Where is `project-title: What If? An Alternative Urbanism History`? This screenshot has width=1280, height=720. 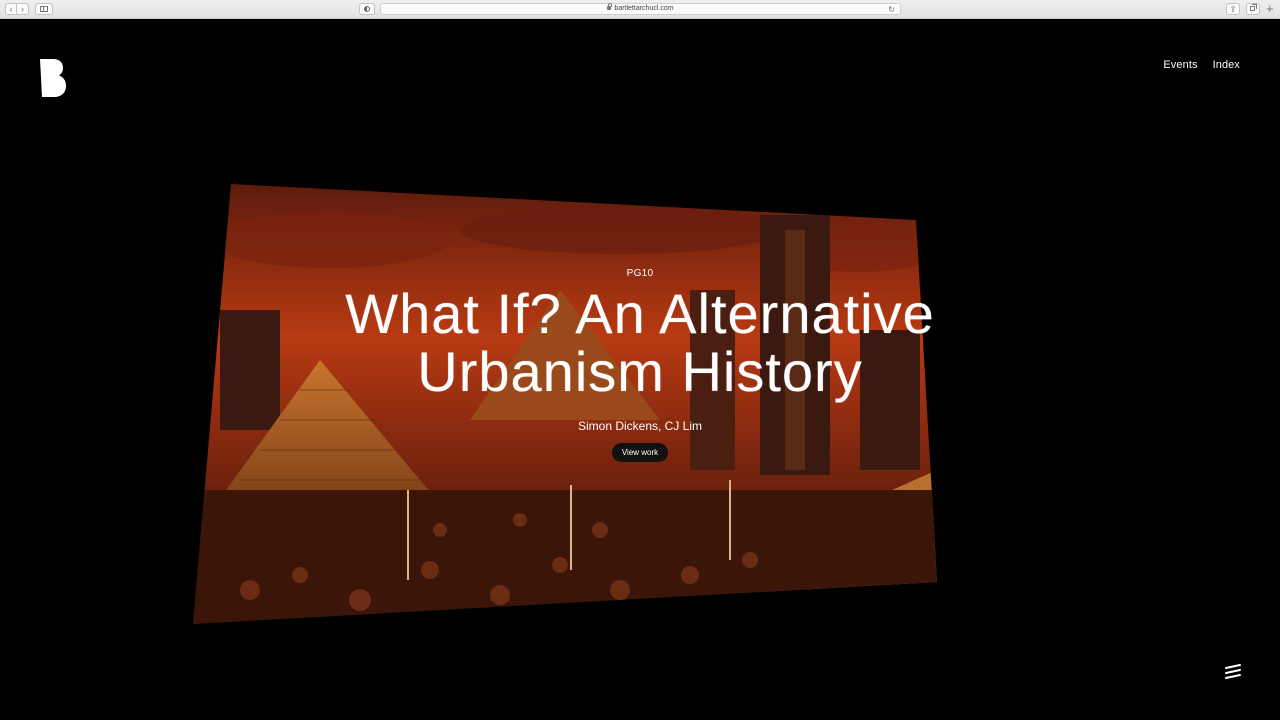 project-title: What If? An Alternative Urbanism History is located at coordinates (640, 343).